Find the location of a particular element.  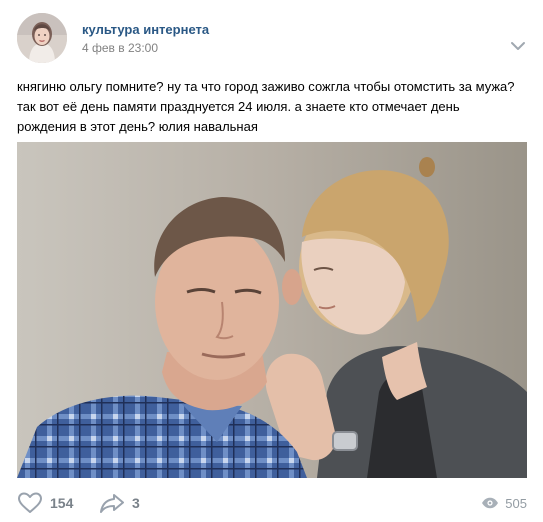

share-count: 3 is located at coordinates (136, 503).